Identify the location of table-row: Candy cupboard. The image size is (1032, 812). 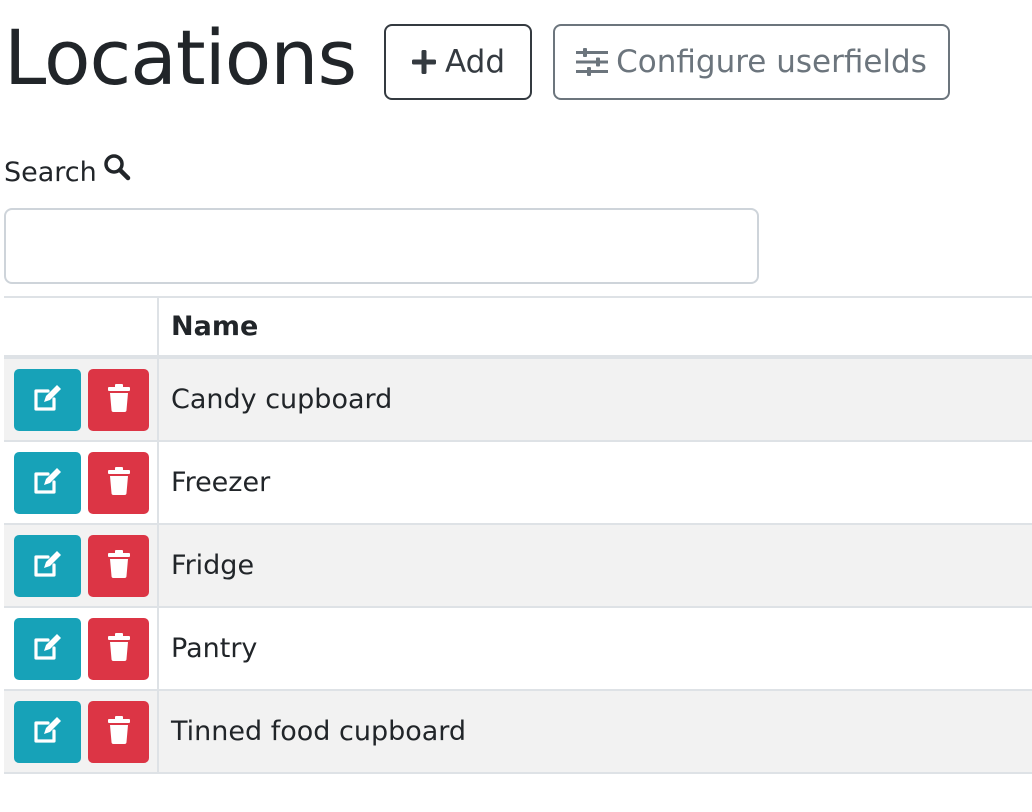
(518, 400).